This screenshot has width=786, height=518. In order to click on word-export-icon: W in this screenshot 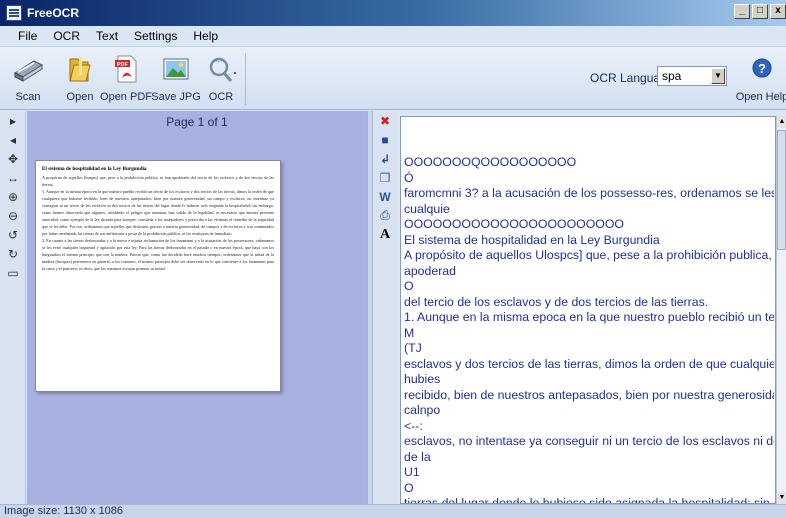, I will do `click(385, 196)`.